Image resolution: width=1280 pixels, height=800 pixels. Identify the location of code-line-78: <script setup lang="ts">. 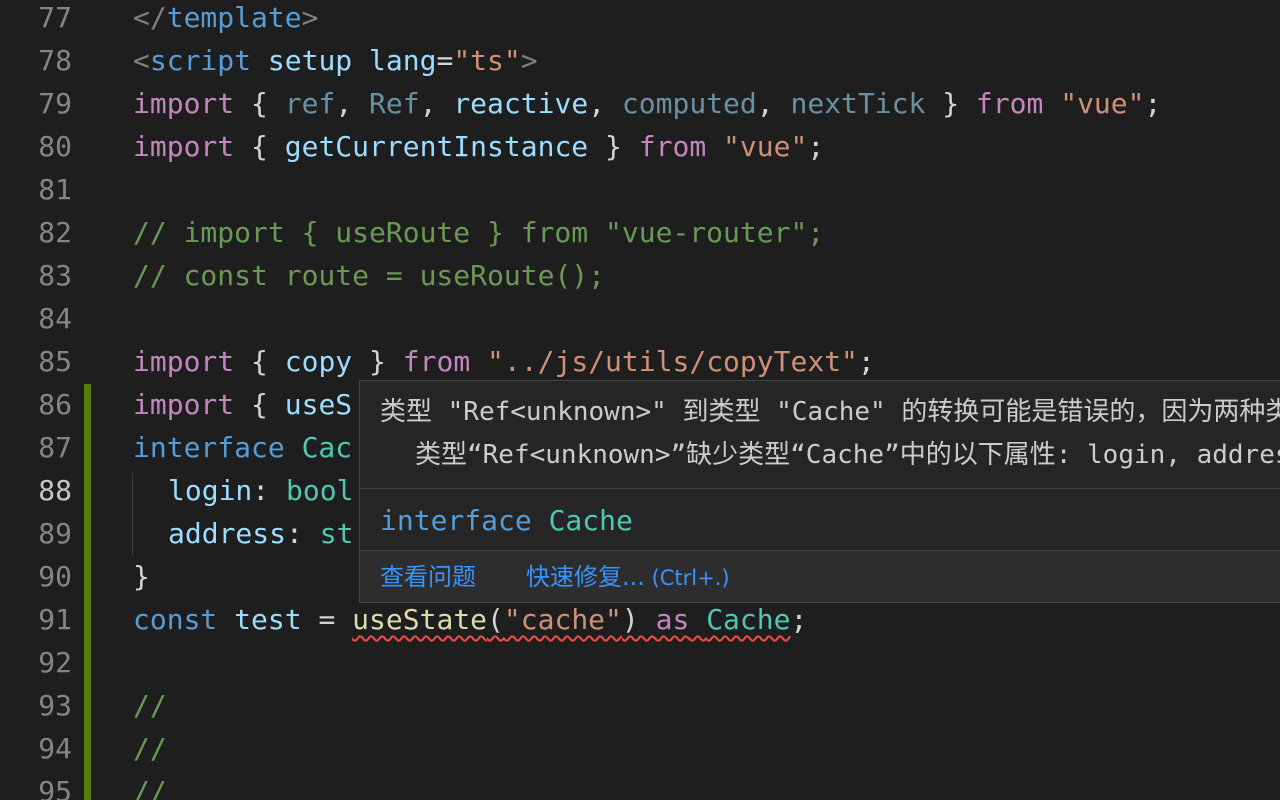
(335, 60).